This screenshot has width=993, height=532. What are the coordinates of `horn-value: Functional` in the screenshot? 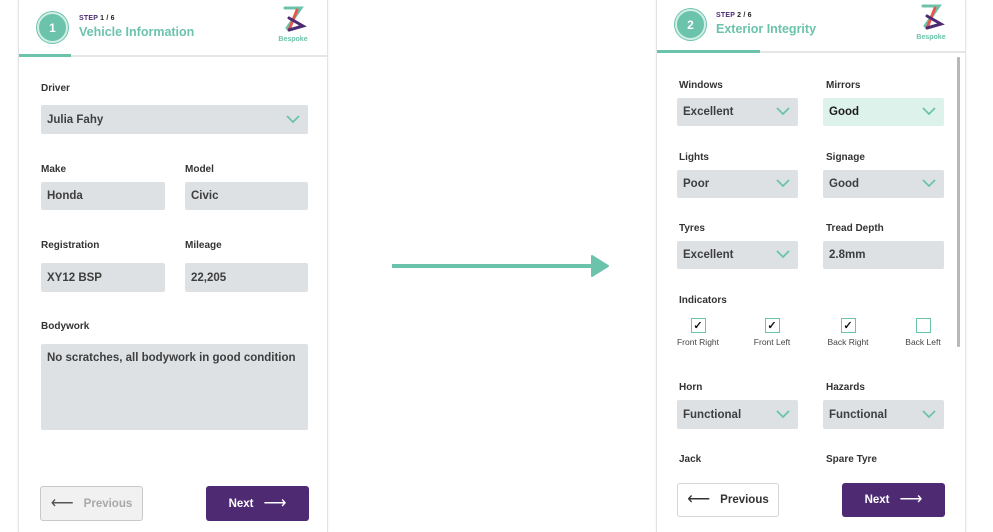 It's located at (712, 414).